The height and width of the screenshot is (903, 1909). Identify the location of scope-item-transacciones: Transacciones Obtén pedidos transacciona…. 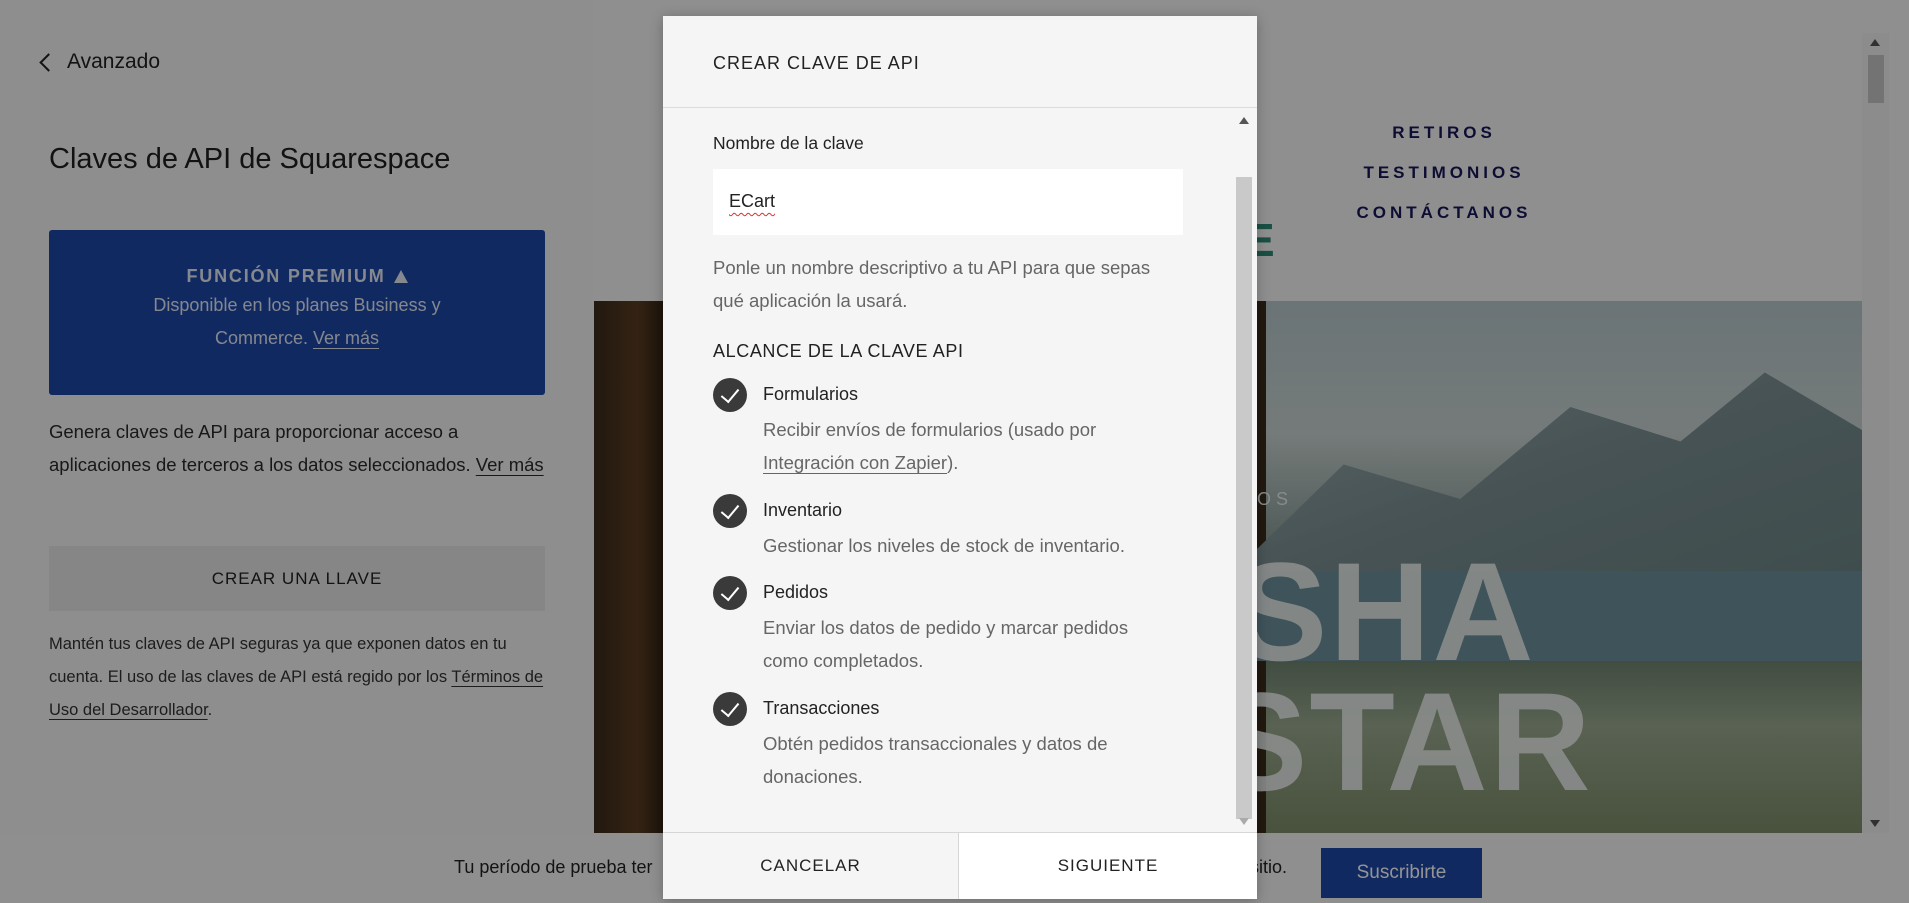
(948, 739).